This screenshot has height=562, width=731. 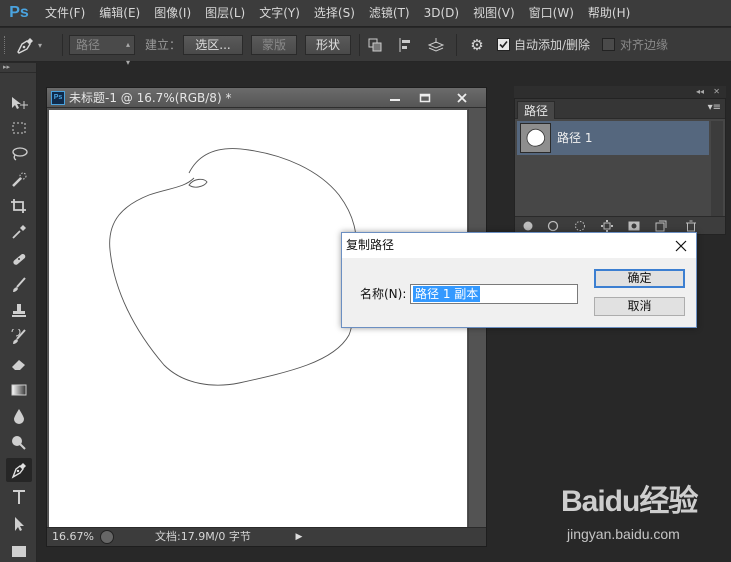 What do you see at coordinates (536, 110) in the screenshot?
I see `tab-paths: 路径` at bounding box center [536, 110].